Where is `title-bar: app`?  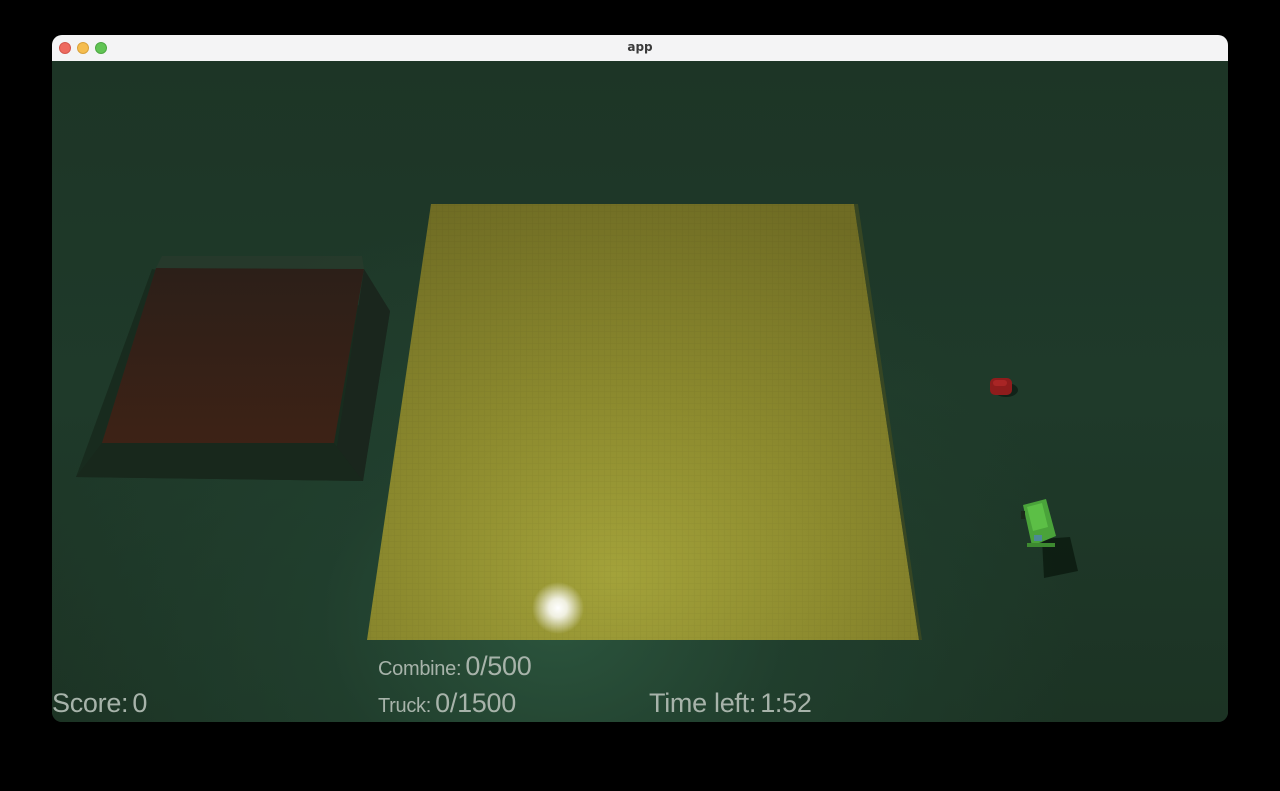
title-bar: app is located at coordinates (640, 48).